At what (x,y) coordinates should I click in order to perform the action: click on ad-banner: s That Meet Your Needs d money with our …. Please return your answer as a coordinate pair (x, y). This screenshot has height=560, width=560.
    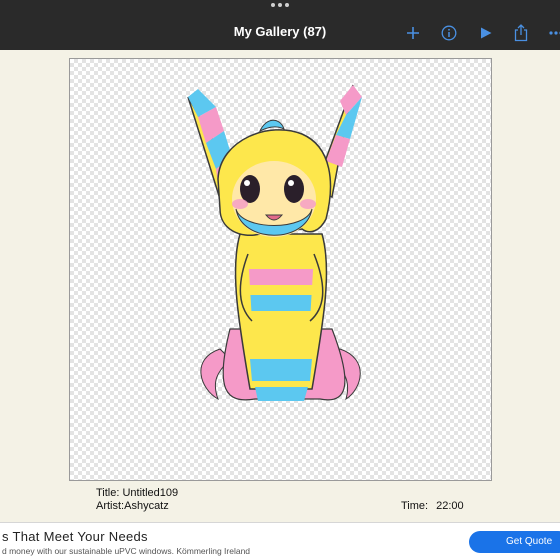
    Looking at the image, I should click on (280, 541).